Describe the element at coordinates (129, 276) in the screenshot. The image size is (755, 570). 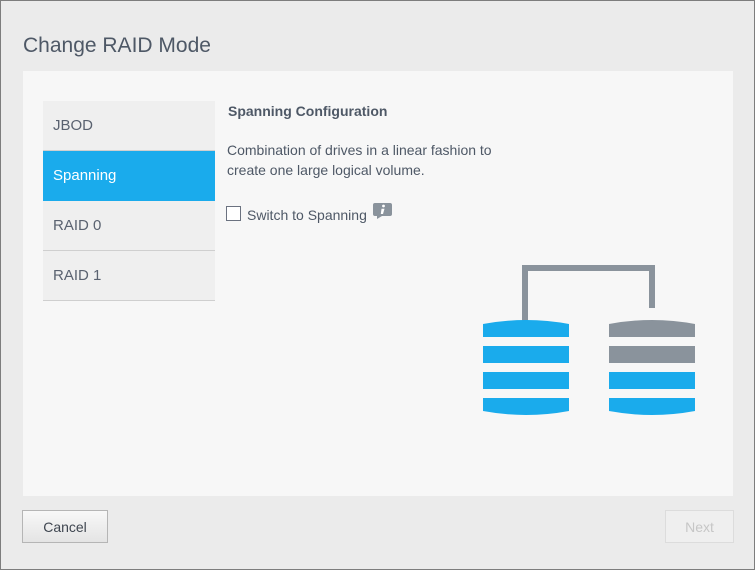
I see `mode-item-raid1: RAID 1` at that location.